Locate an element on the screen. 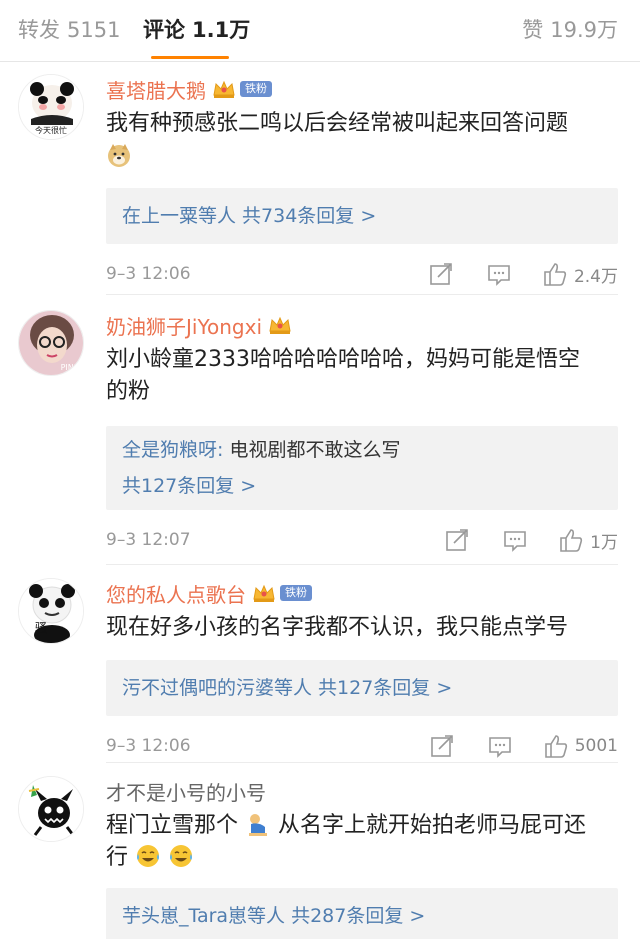  tab-like: 赞 19.9万 is located at coordinates (570, 30).